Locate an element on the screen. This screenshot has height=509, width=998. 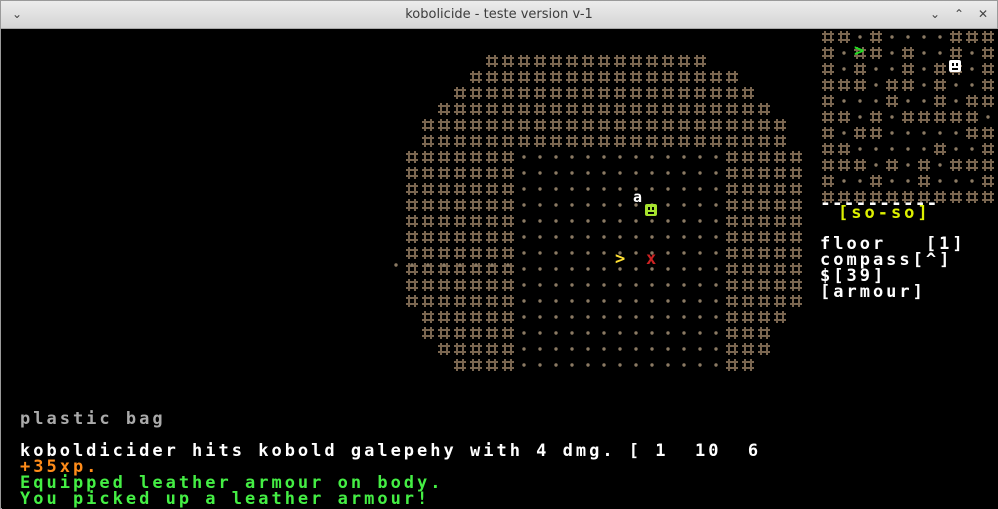
close-icon: ✕ is located at coordinates (983, 14).